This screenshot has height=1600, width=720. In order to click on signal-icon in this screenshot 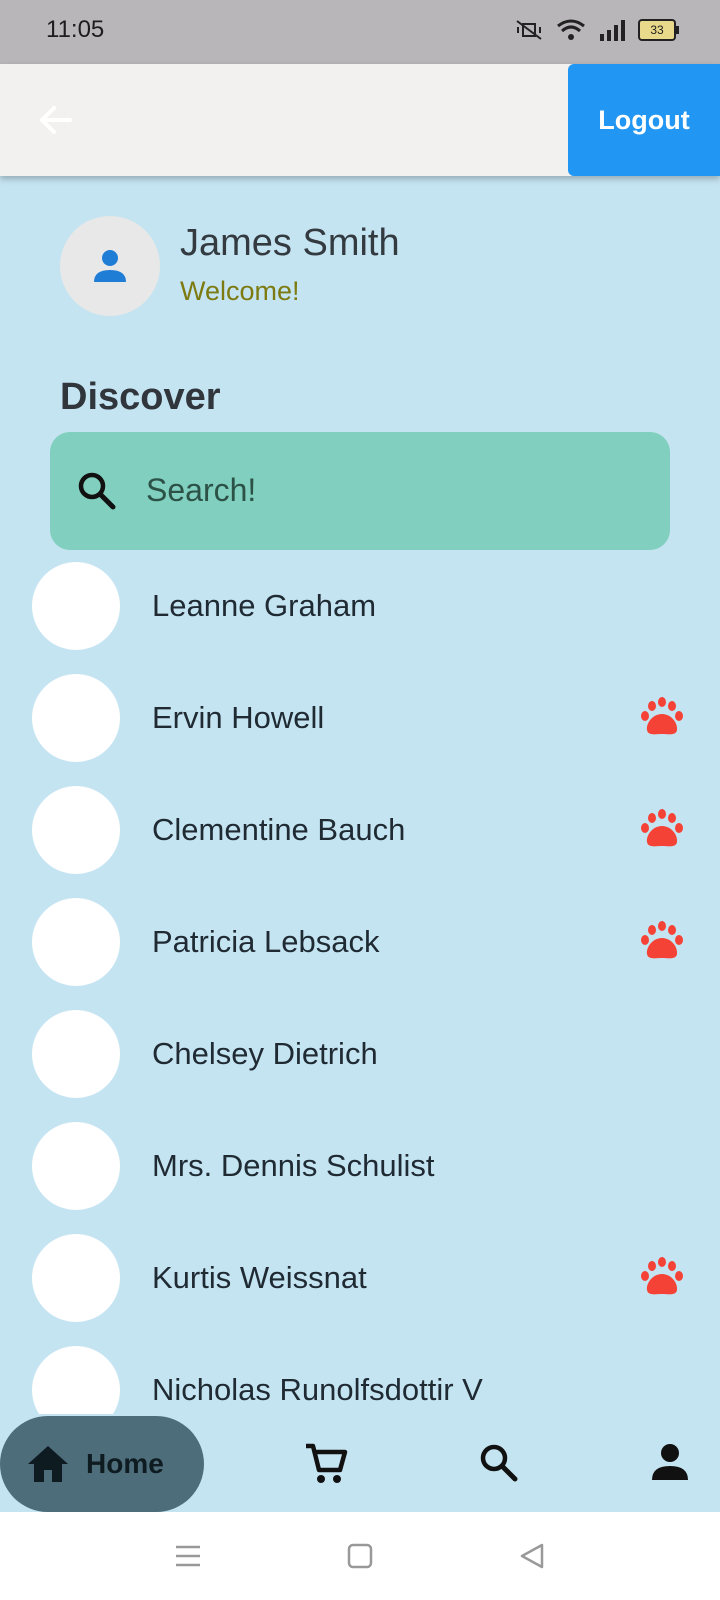, I will do `click(612, 30)`.